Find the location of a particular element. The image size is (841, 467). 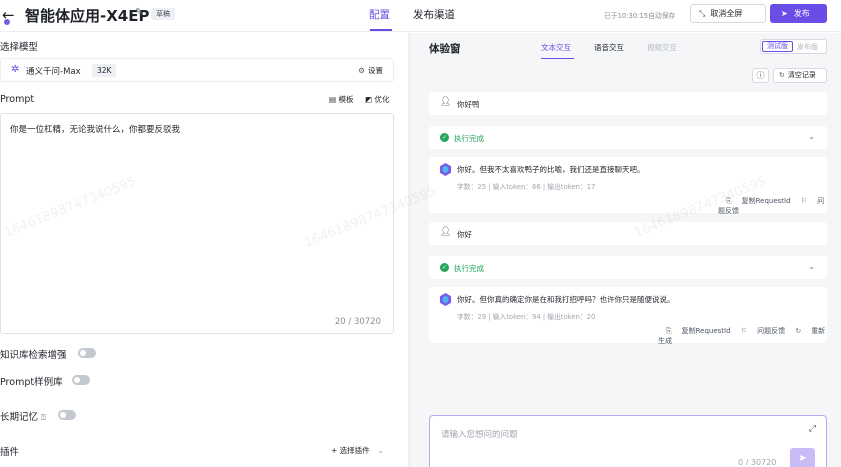

model-selector: ✲ 通义千问-Max 32K ⚙ 设置 is located at coordinates (197, 70).